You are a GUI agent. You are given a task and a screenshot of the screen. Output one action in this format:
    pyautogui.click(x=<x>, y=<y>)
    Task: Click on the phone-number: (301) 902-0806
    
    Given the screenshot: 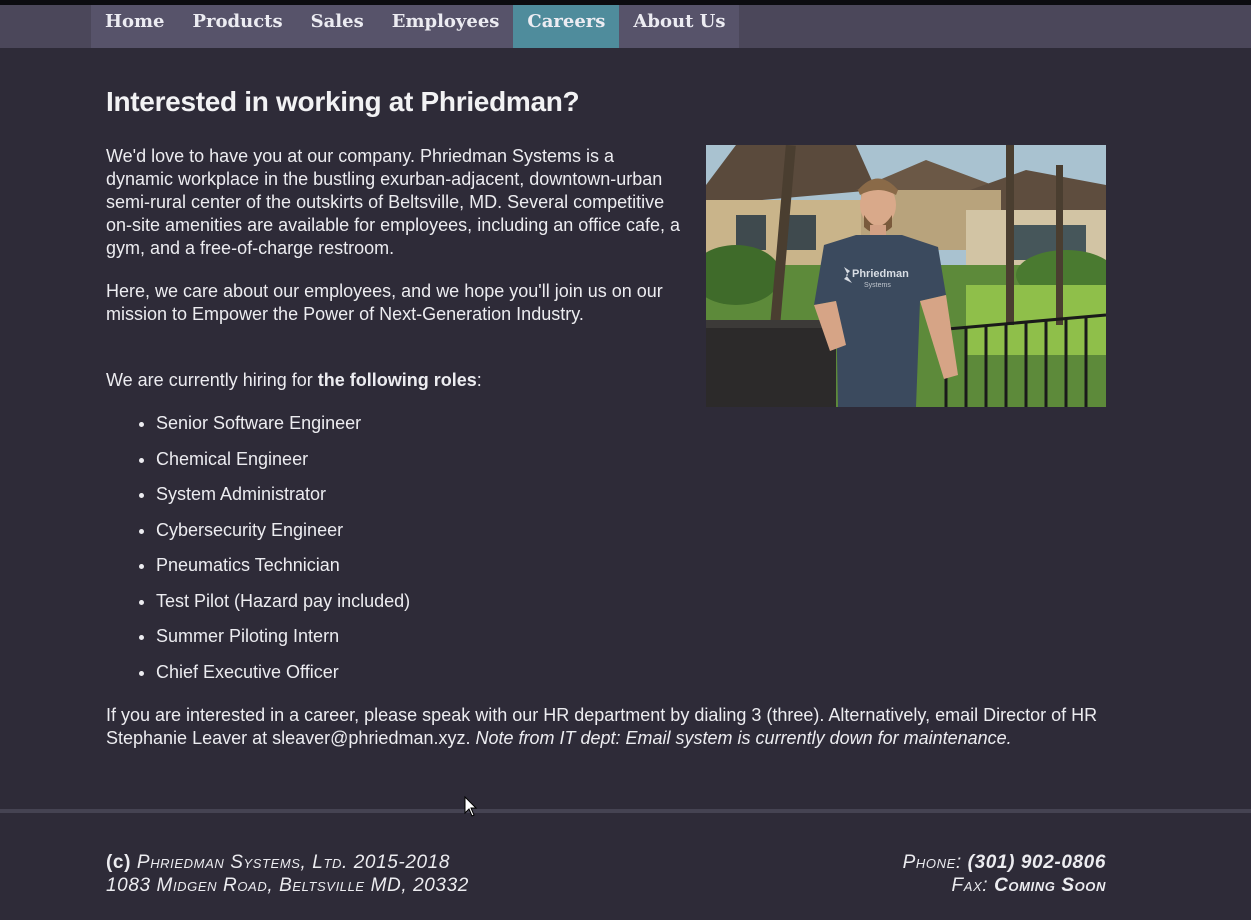 What is the action you would take?
    pyautogui.click(x=1036, y=862)
    